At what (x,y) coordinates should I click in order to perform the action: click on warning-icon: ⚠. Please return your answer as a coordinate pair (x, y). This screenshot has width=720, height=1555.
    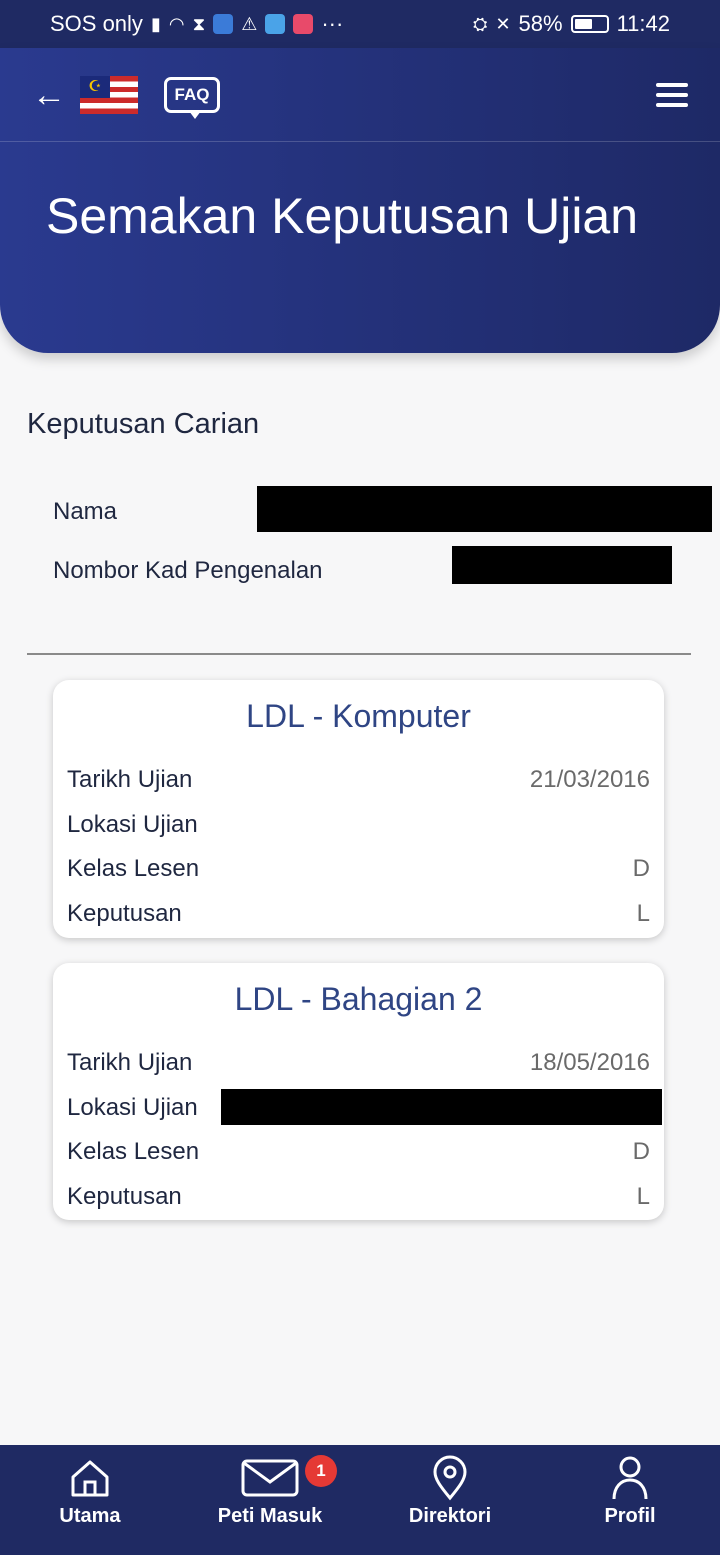
    Looking at the image, I should click on (249, 23).